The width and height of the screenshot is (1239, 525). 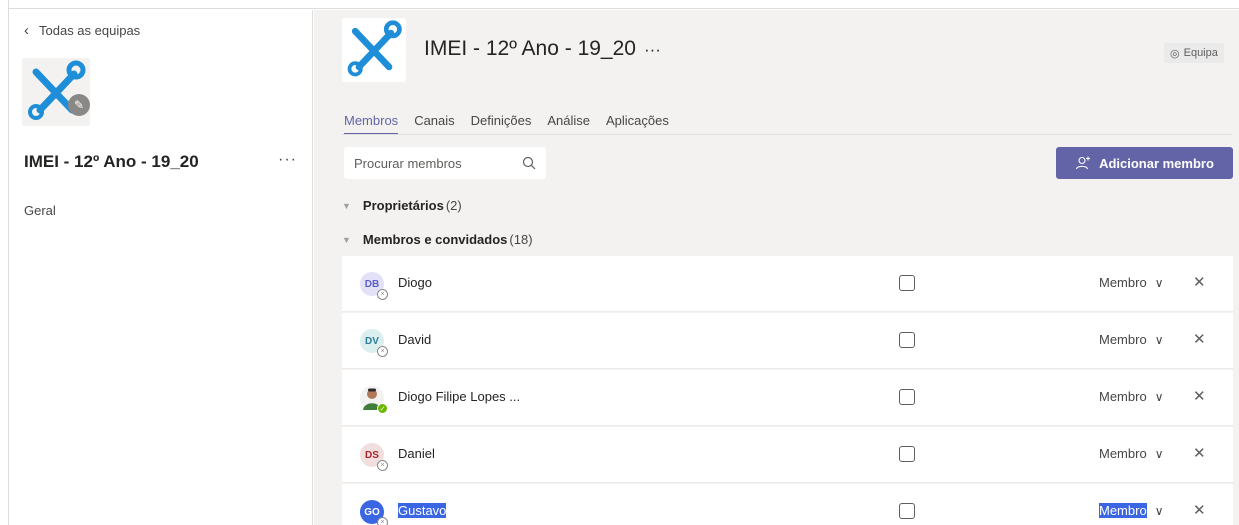 I want to click on tools-icon, so click(x=374, y=48).